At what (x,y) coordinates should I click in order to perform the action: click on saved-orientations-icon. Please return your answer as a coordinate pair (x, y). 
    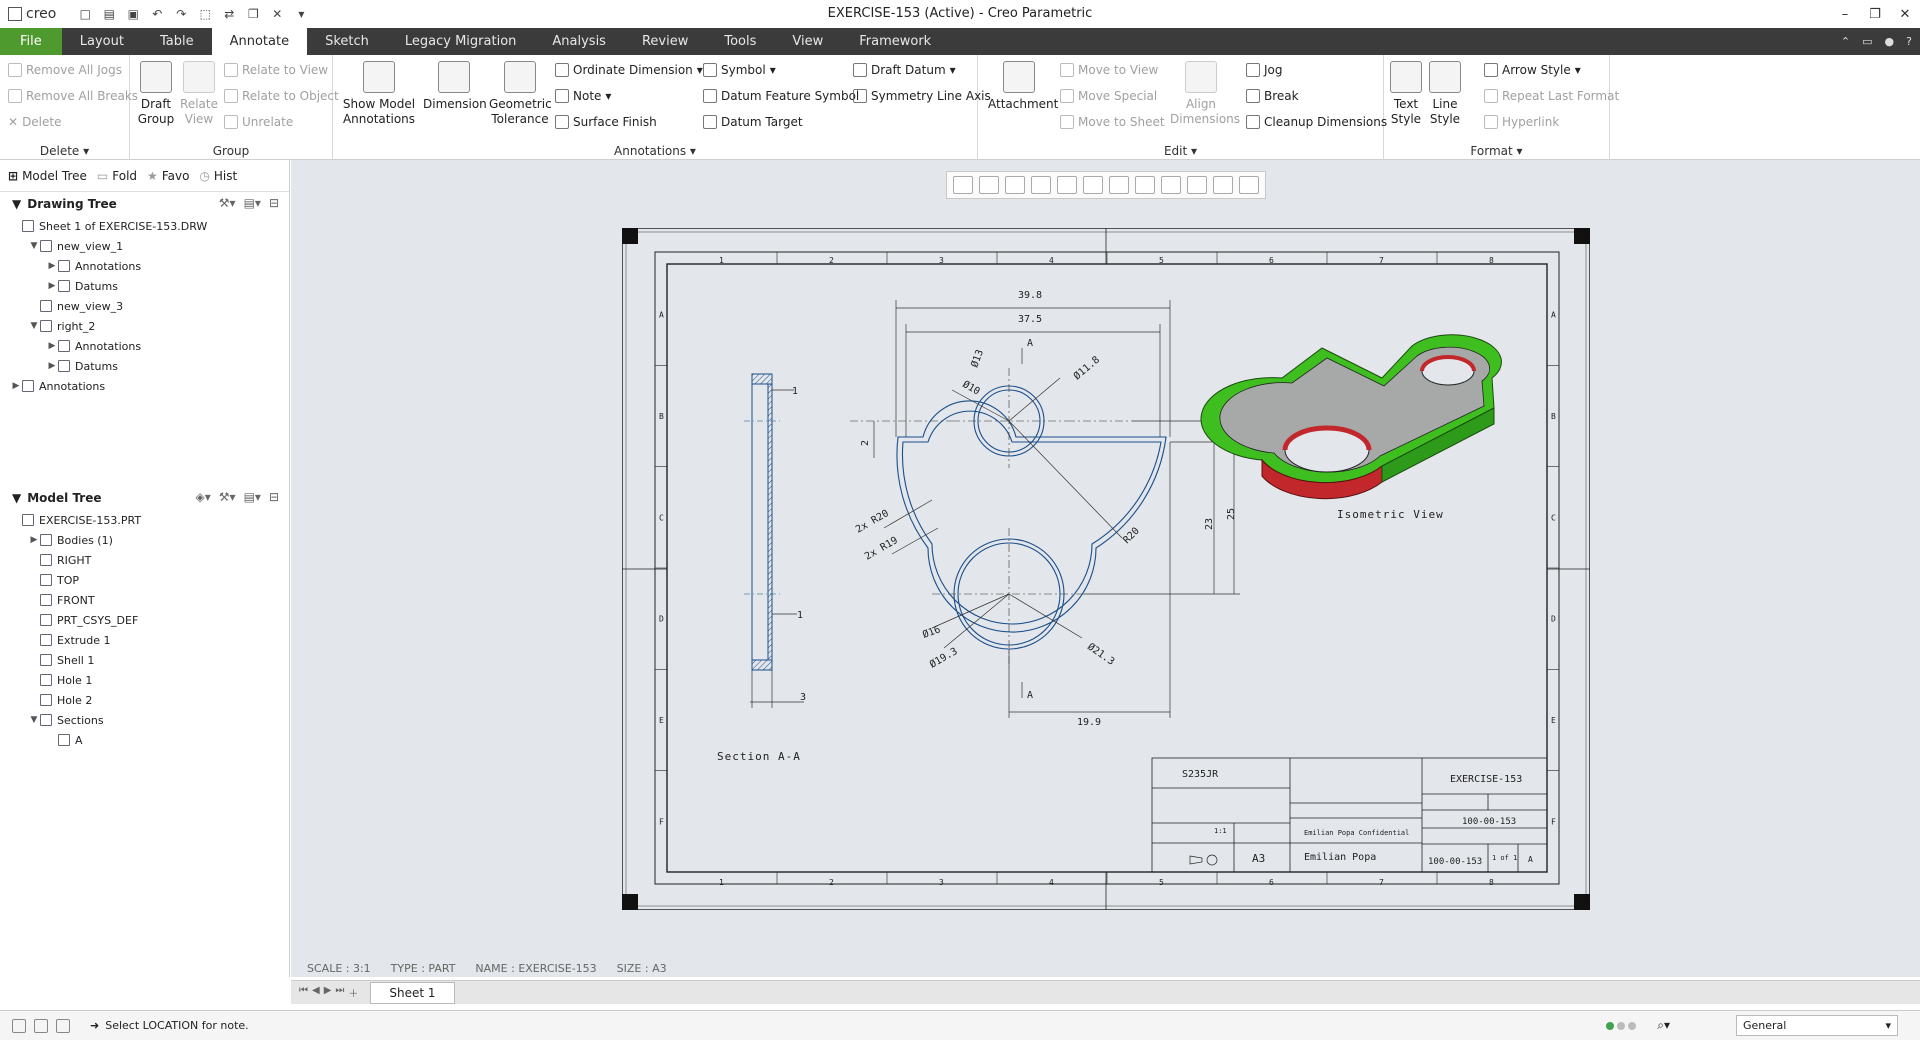
    Looking at the image, I should click on (1093, 185).